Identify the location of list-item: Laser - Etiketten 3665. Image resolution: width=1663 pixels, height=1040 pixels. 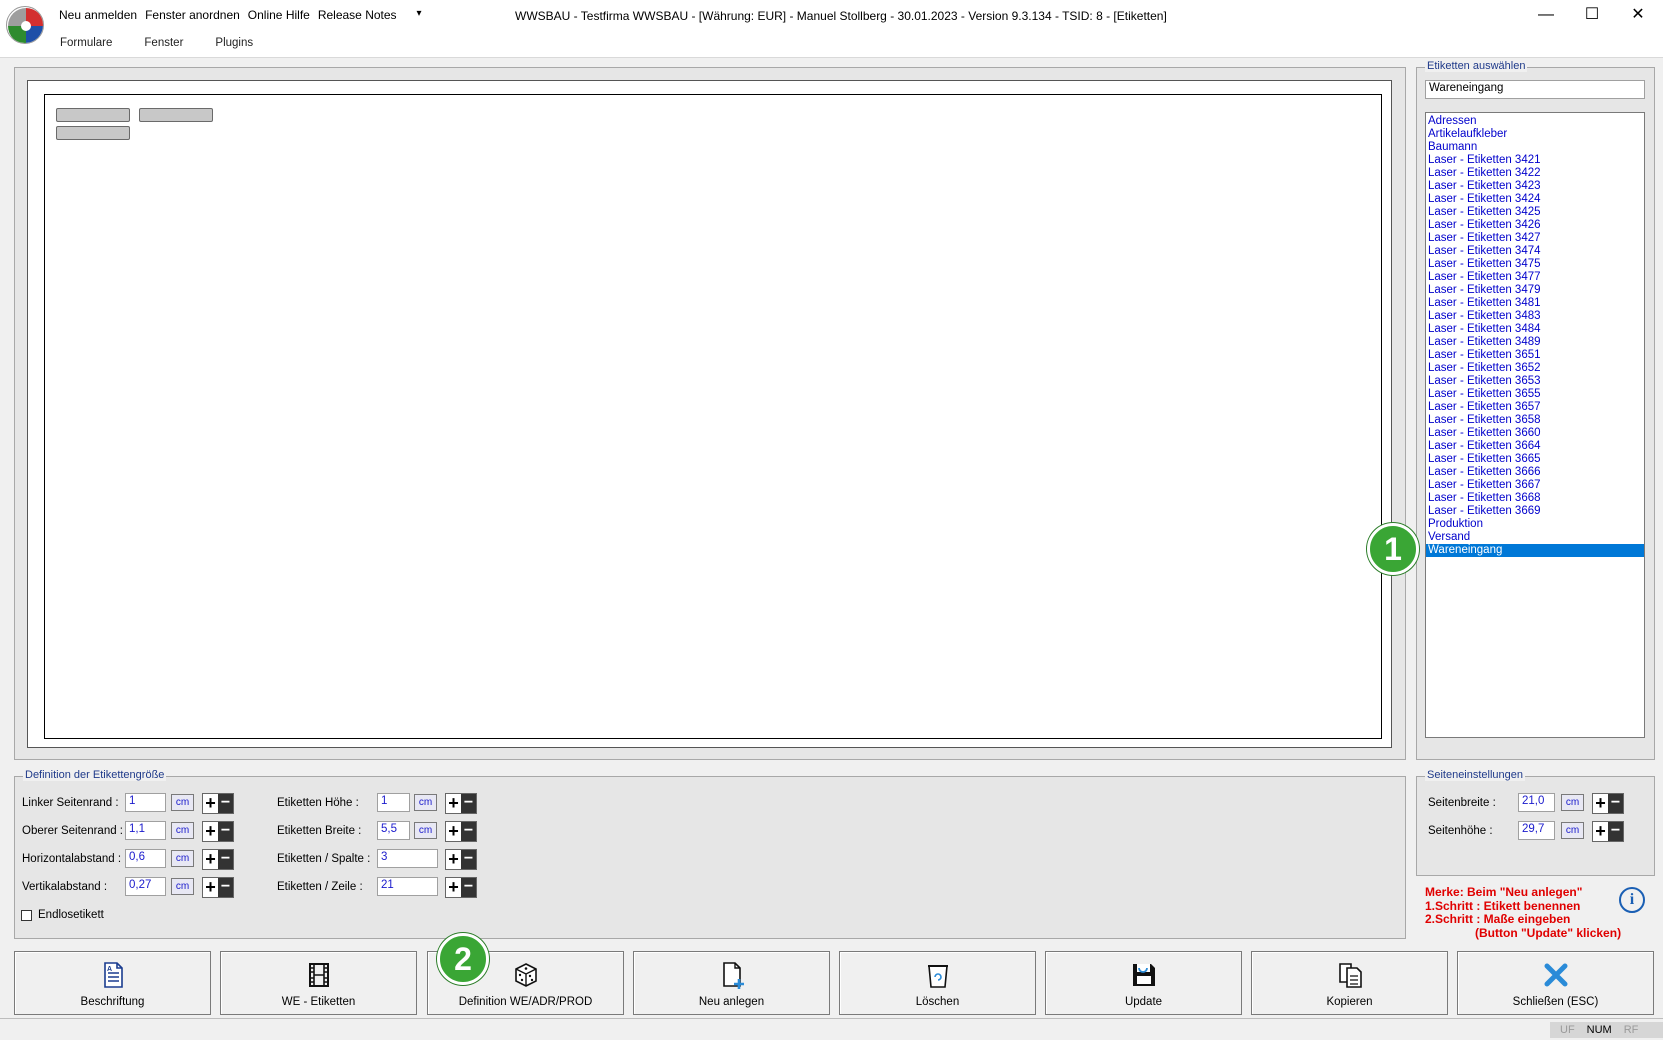
(1535, 459).